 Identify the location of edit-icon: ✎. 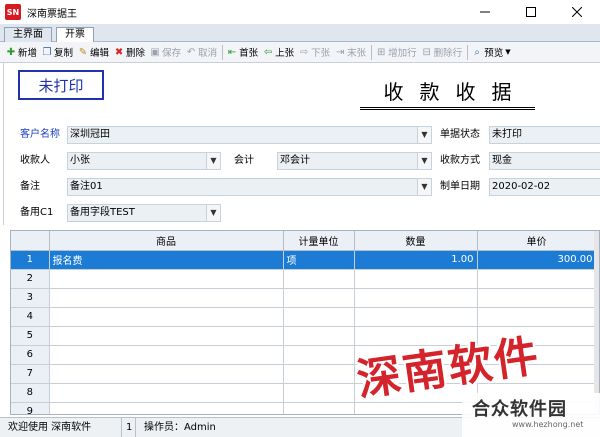
(83, 52).